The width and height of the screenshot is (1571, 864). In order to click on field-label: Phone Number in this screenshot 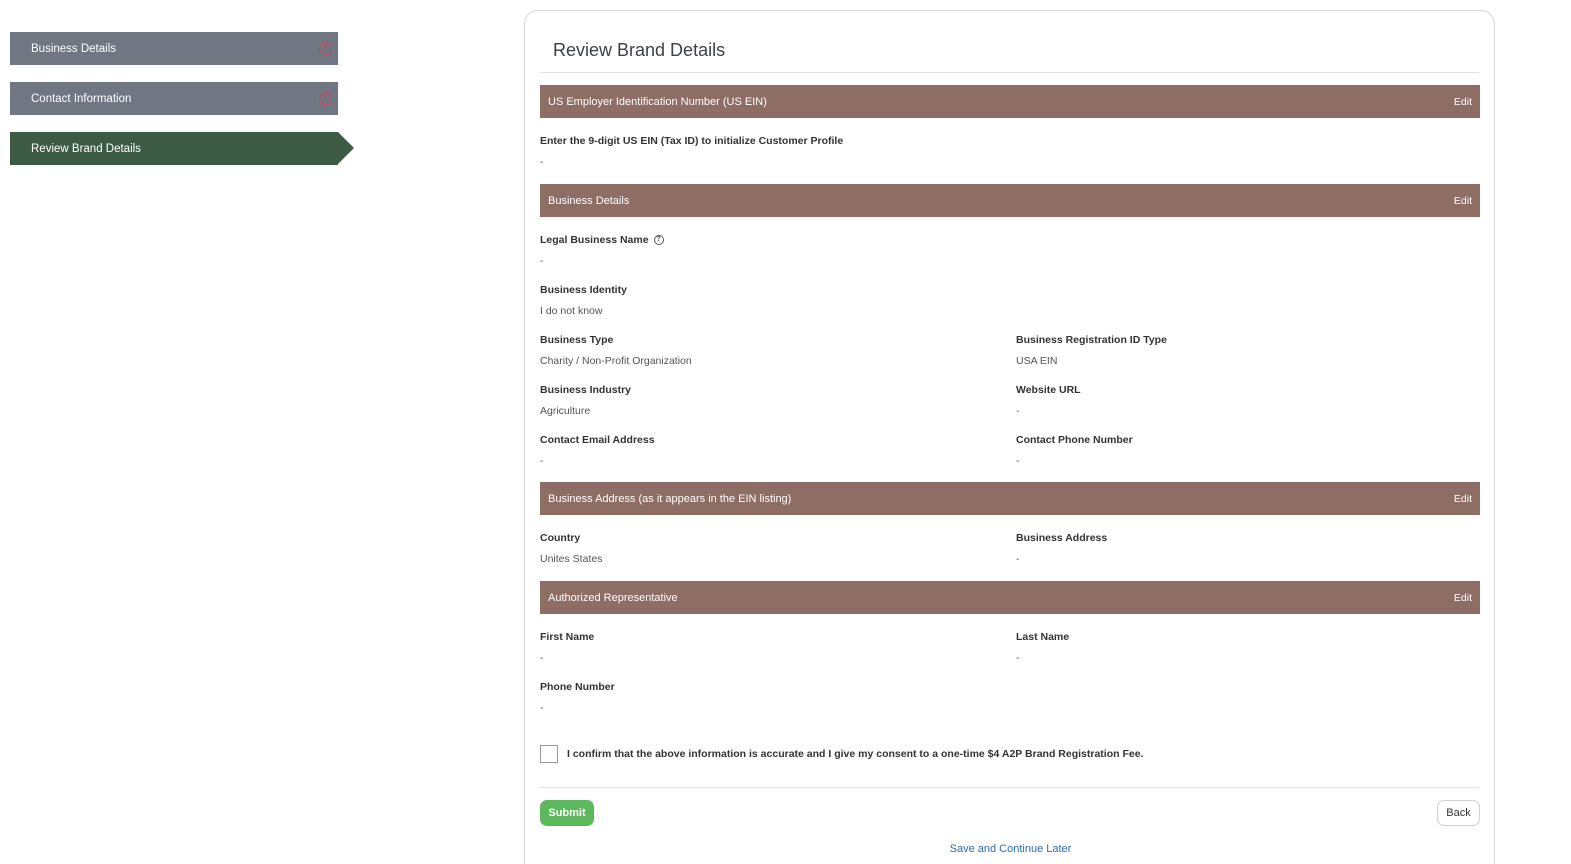, I will do `click(577, 687)`.